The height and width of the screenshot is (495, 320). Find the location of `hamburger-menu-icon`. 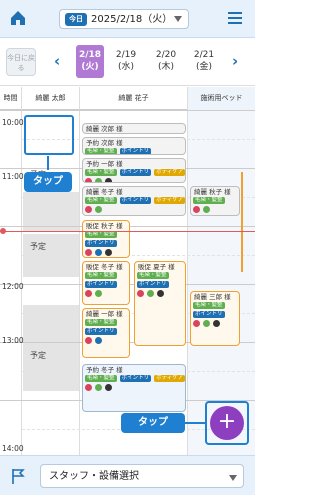

hamburger-menu-icon is located at coordinates (235, 18).